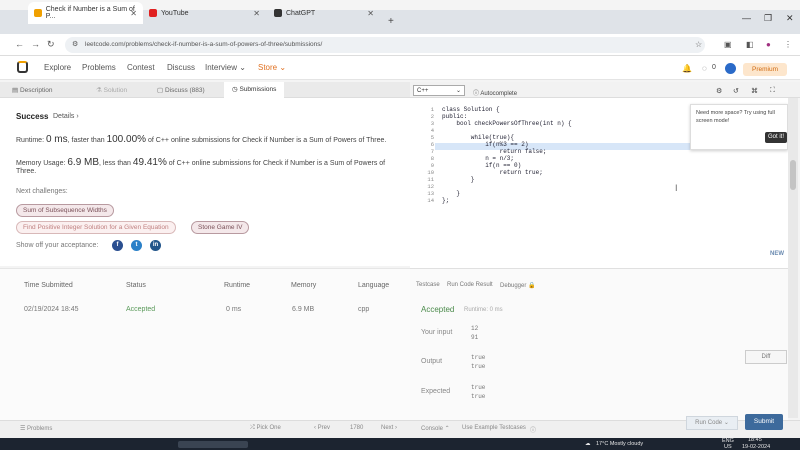  I want to click on settings-gear-icon: ⚙, so click(719, 91).